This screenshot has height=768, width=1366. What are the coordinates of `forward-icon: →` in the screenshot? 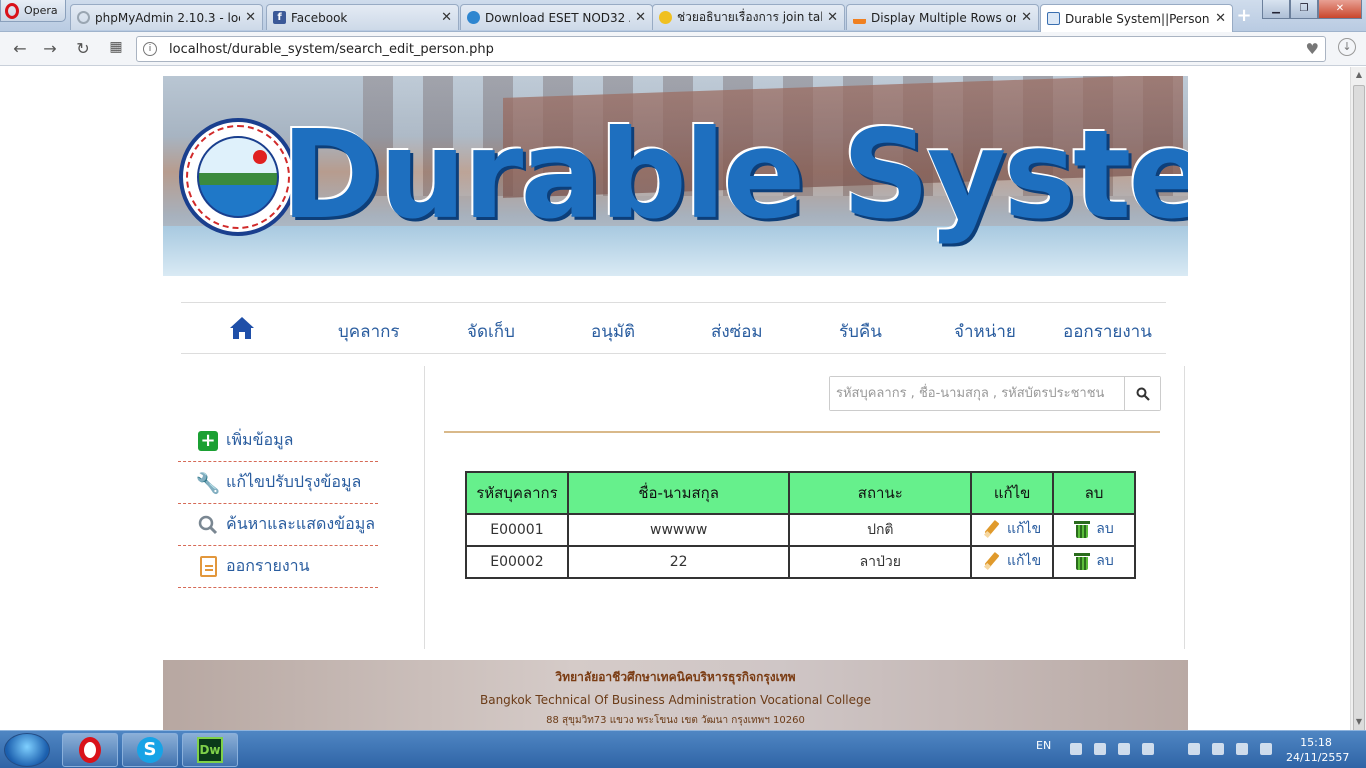 It's located at (50, 48).